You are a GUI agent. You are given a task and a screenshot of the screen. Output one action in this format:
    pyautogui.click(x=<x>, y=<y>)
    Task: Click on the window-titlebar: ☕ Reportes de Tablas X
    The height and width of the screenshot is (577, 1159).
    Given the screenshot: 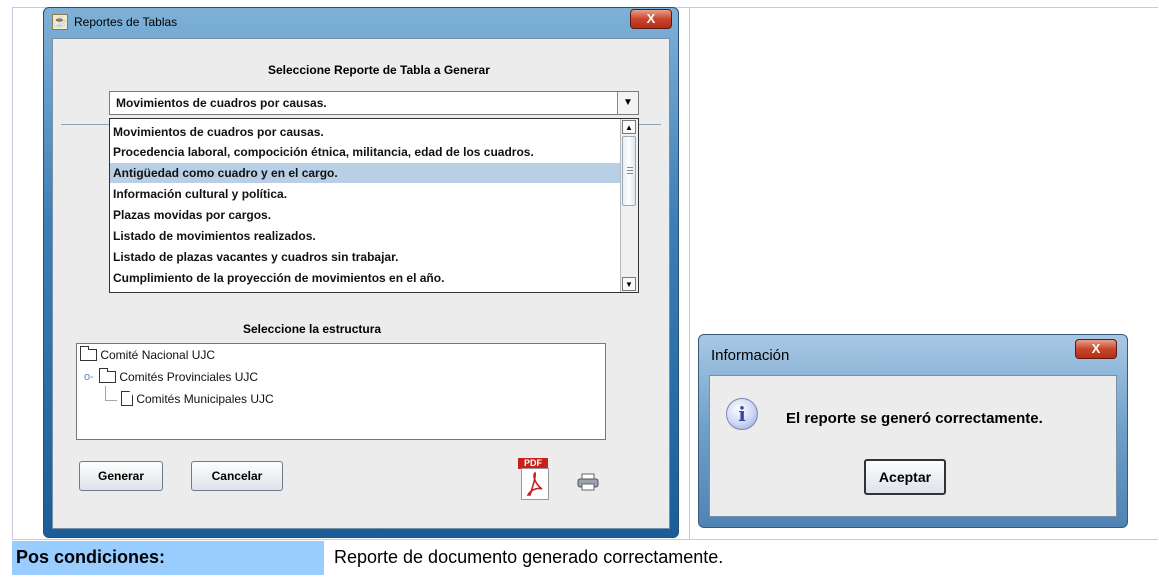 What is the action you would take?
    pyautogui.click(x=361, y=22)
    